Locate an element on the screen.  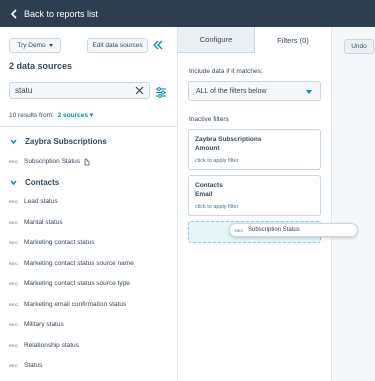
property-label: Military status is located at coordinates (44, 324).